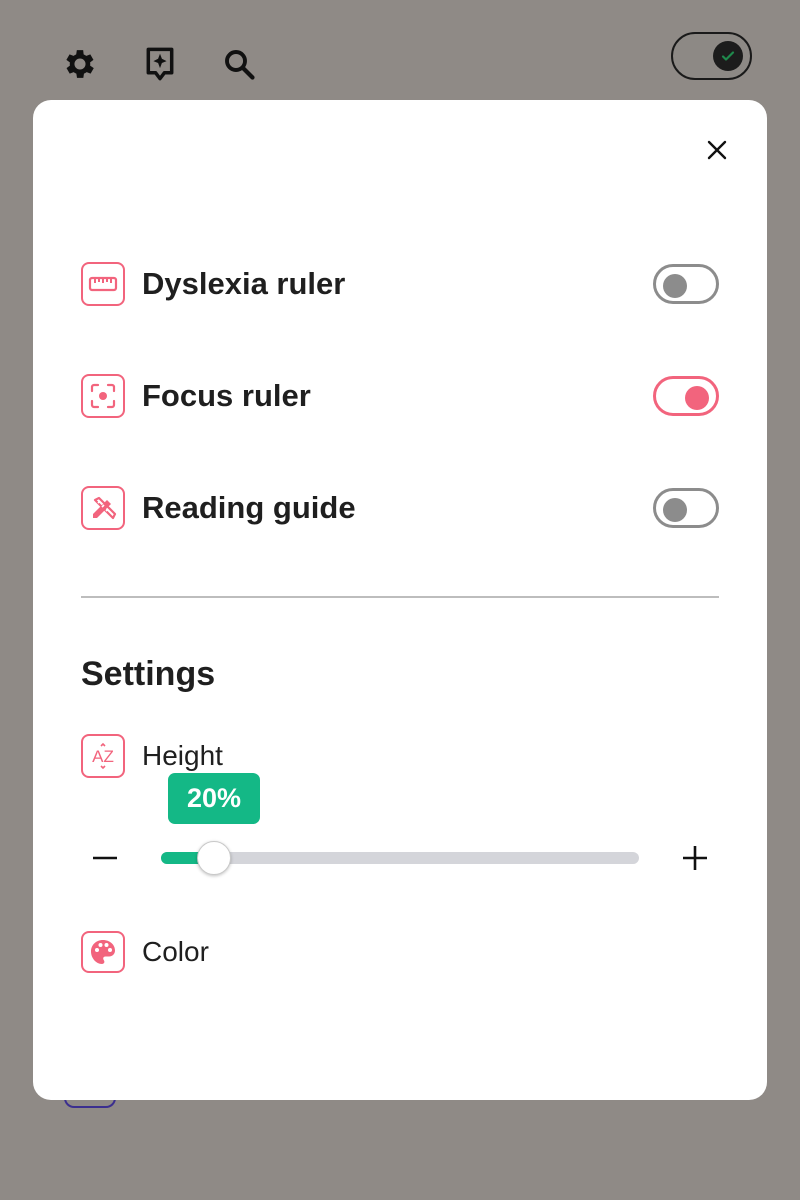 This screenshot has height=1200, width=800. I want to click on plus-icon, so click(695, 858).